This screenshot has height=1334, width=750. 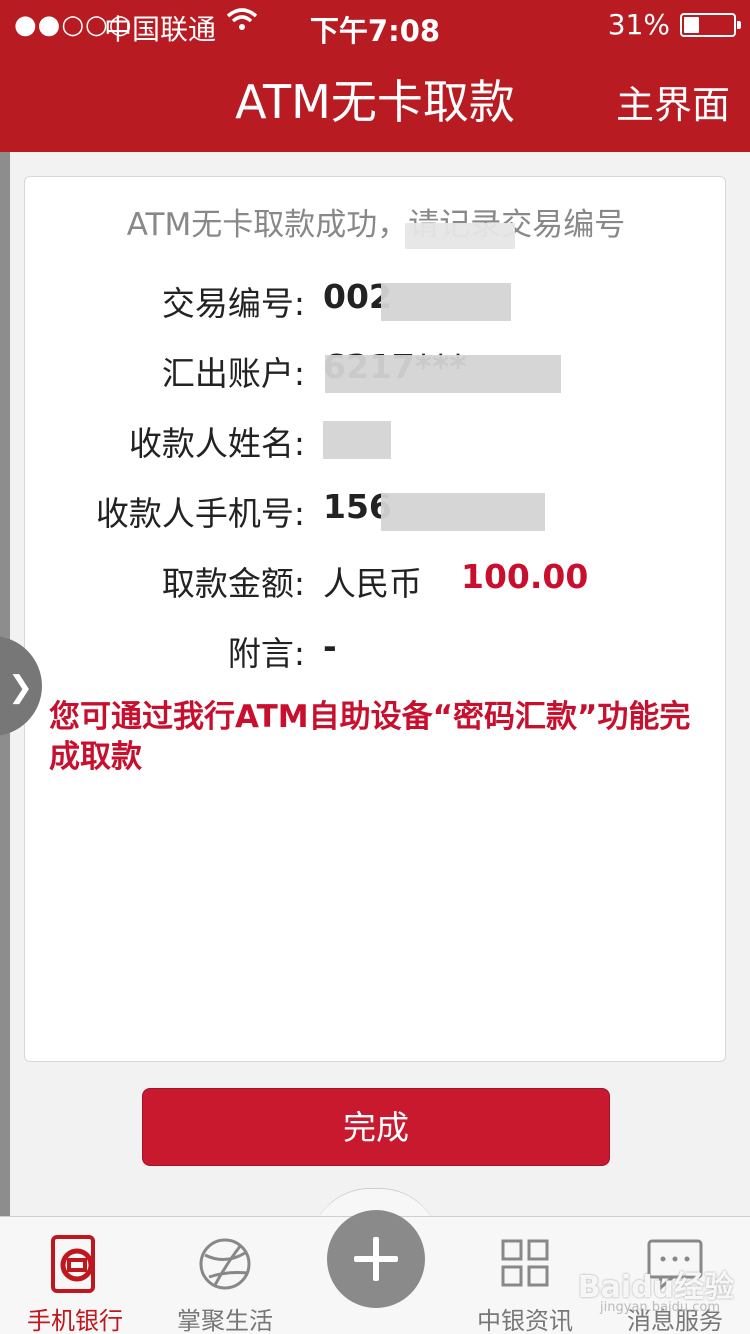 I want to click on row-transaction-id: 交易编号: 002, so click(x=376, y=302).